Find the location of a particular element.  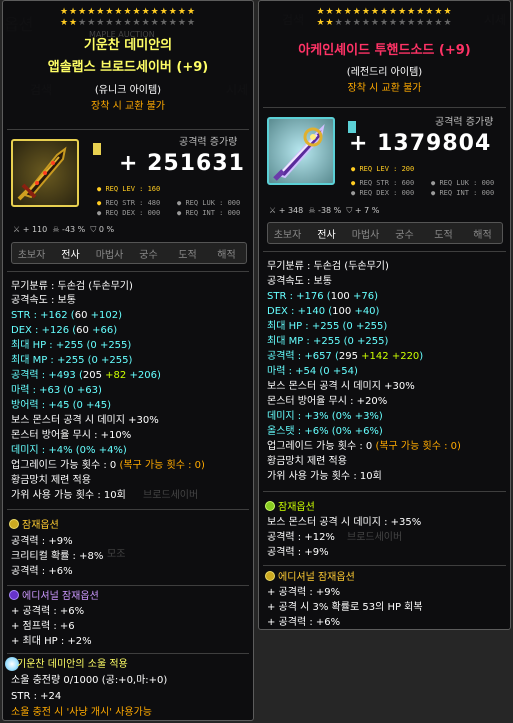

soul-title: 기운찬 데미안의 소울 적용 is located at coordinates (72, 664).